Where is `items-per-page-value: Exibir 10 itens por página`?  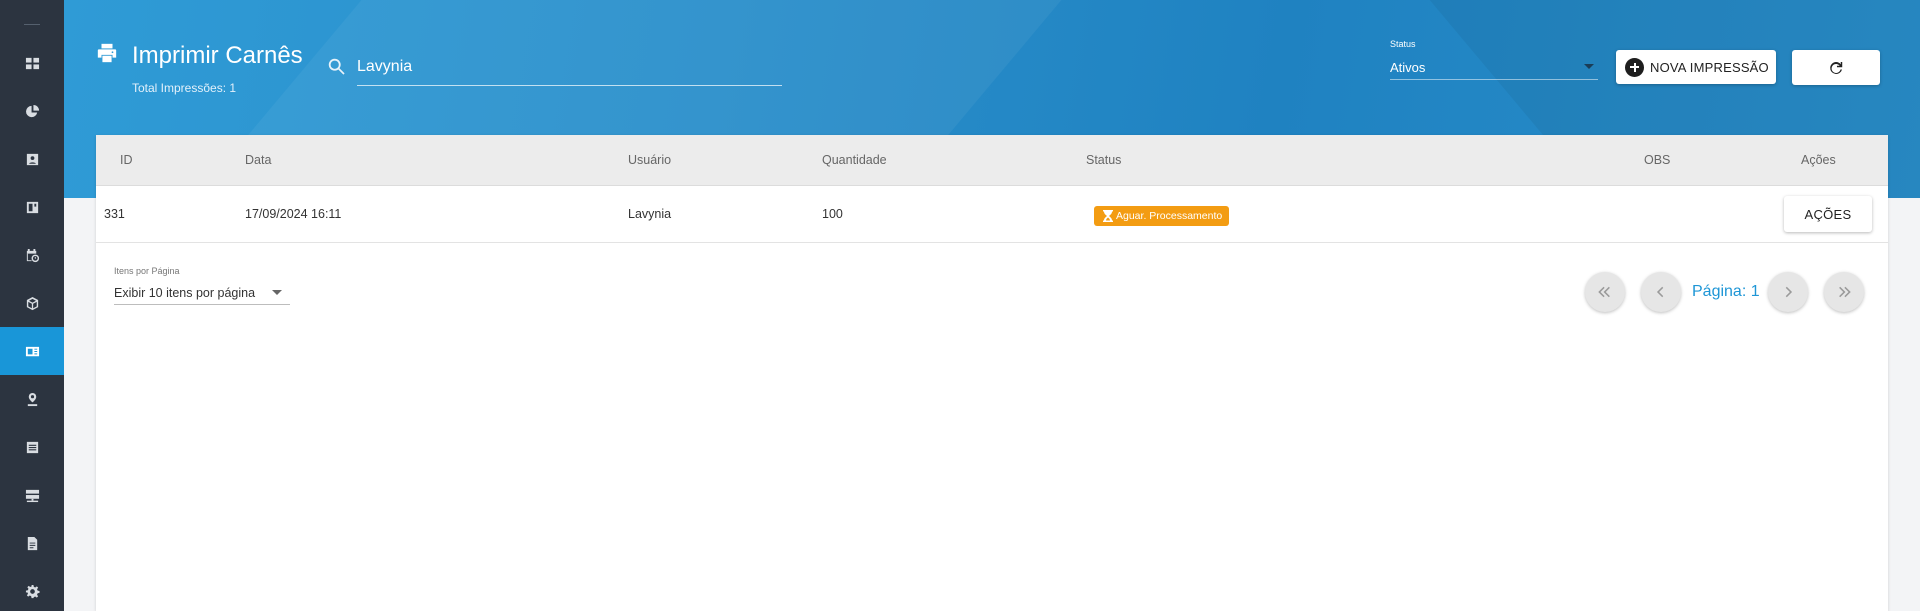
items-per-page-value: Exibir 10 itens por página is located at coordinates (185, 293).